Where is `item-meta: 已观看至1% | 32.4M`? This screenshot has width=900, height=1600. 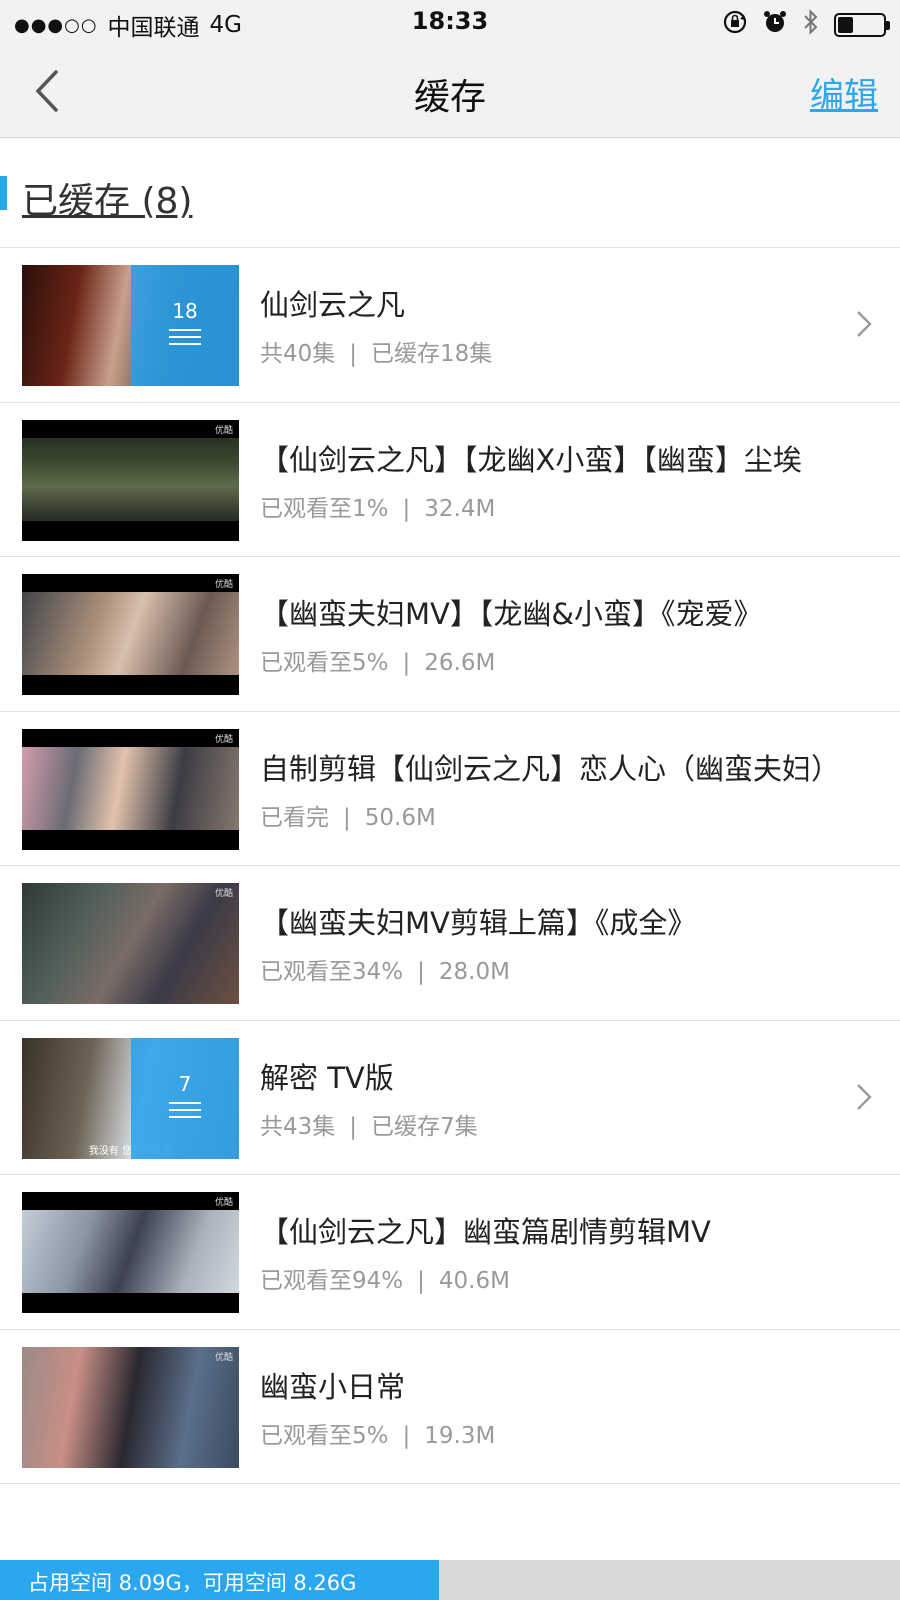
item-meta: 已观看至1% | 32.4M is located at coordinates (377, 506).